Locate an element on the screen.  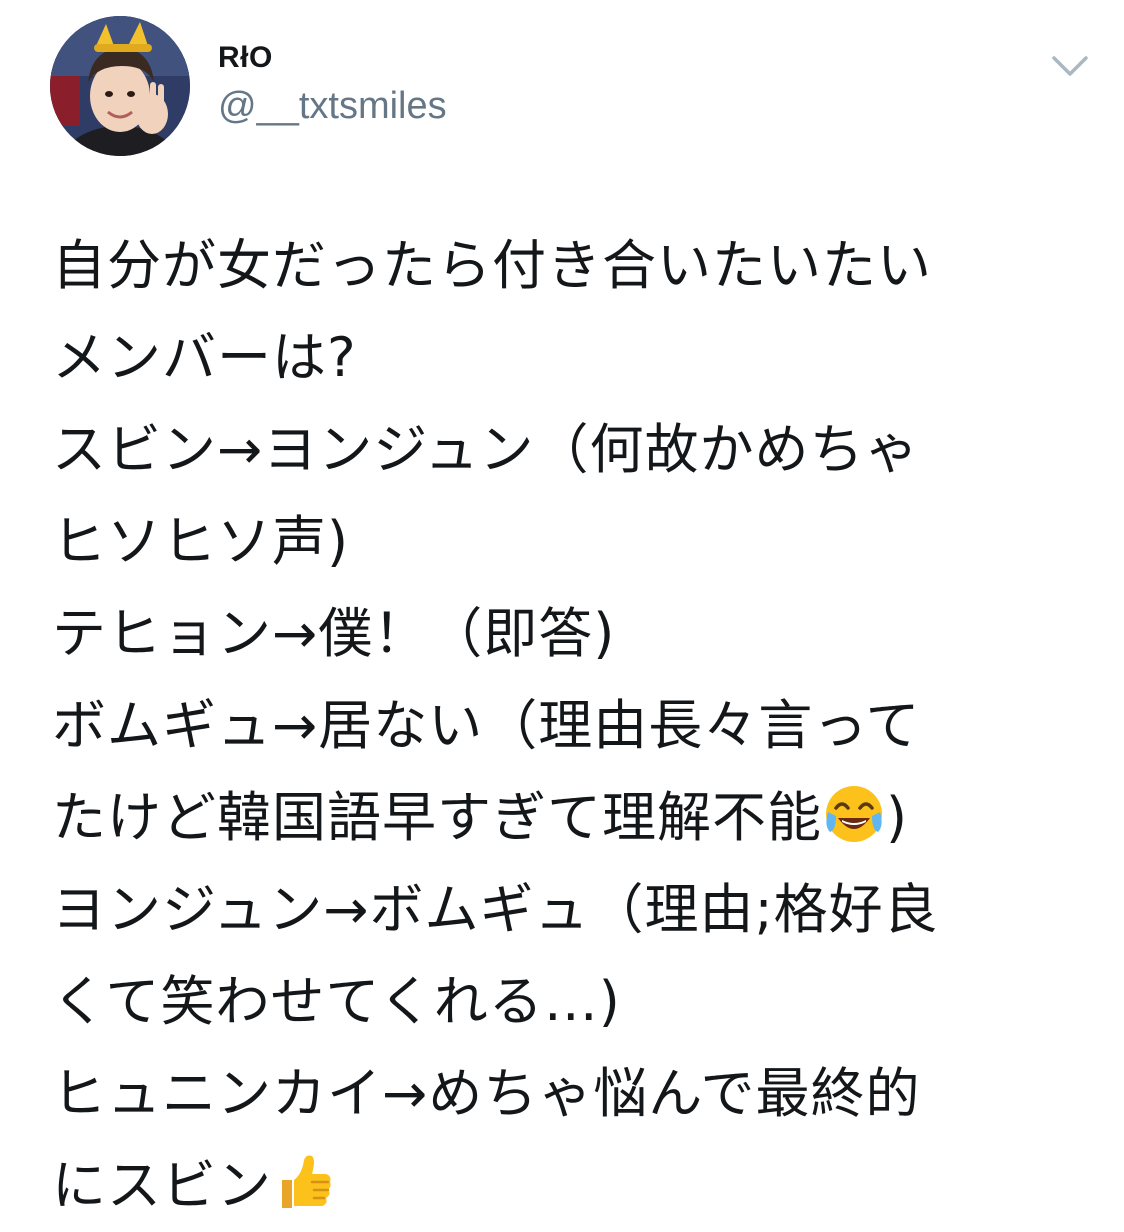
tweet-line: ヒュニンカイ→めちゃ悩んで最終的 is located at coordinates (486, 1093).